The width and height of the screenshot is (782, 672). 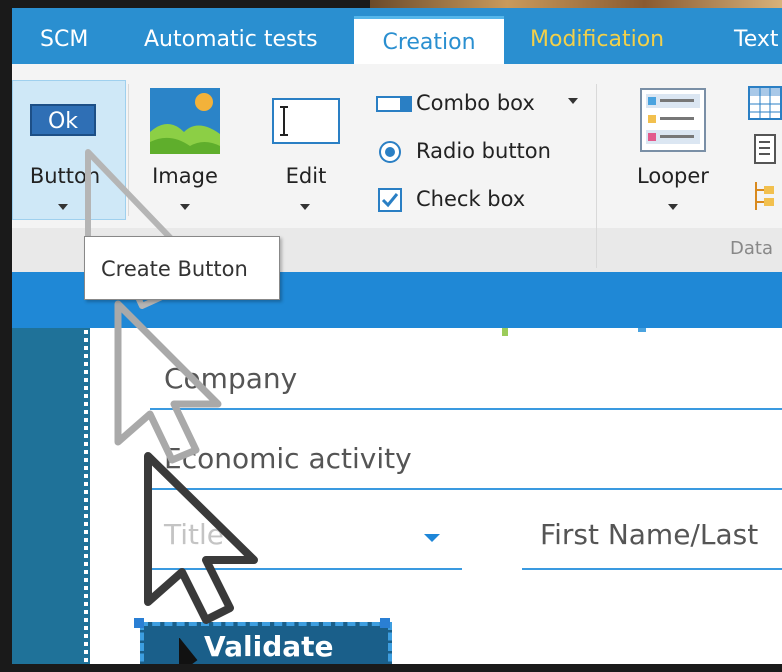 I want to click on background-photo-strip, so click(x=576, y=4).